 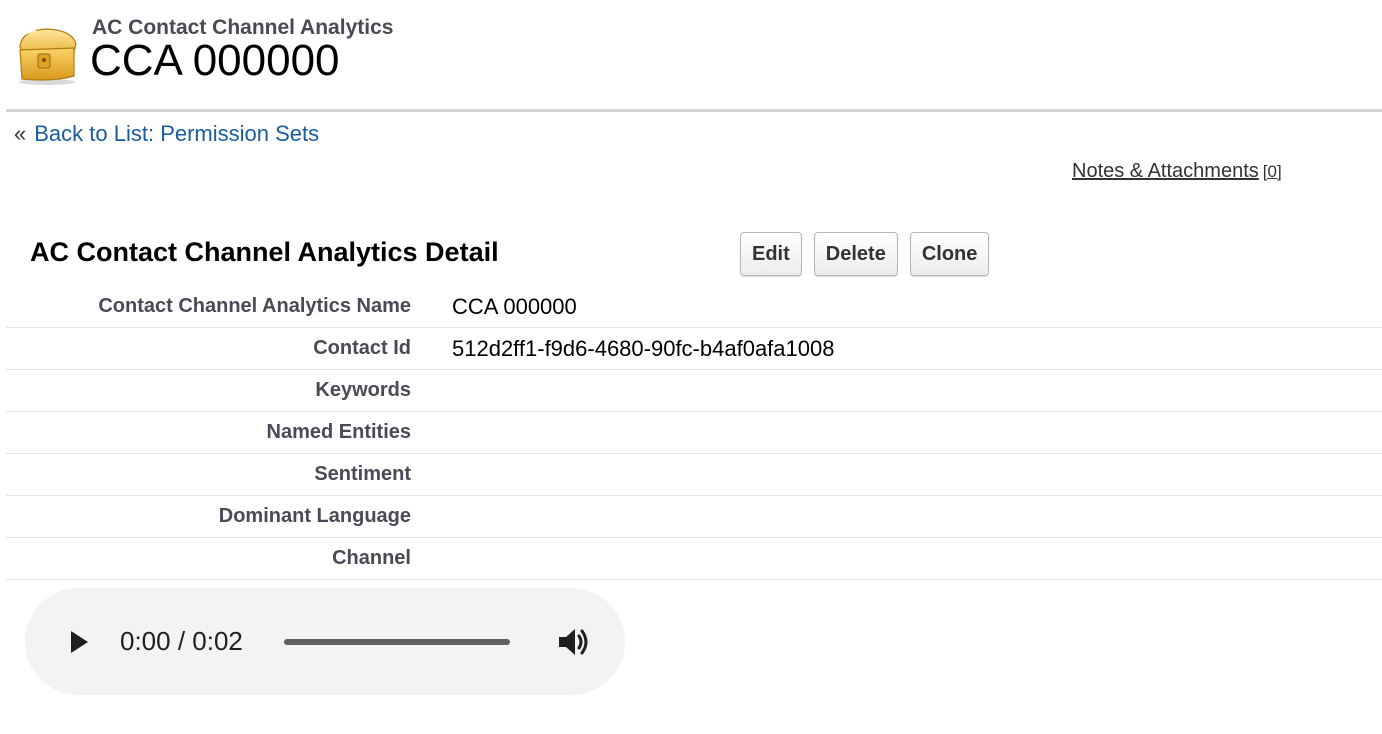 I want to click on field-value: 512d2ff1-f9d6-4680-90fc-b4af0afa1008, so click(x=643, y=348).